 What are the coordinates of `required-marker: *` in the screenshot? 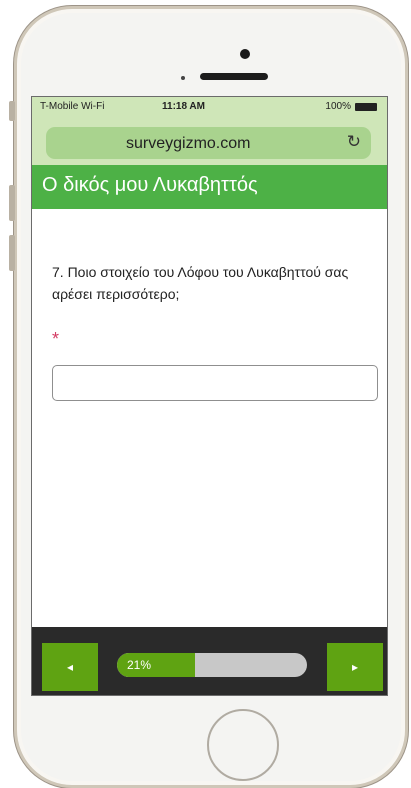 It's located at (56, 339).